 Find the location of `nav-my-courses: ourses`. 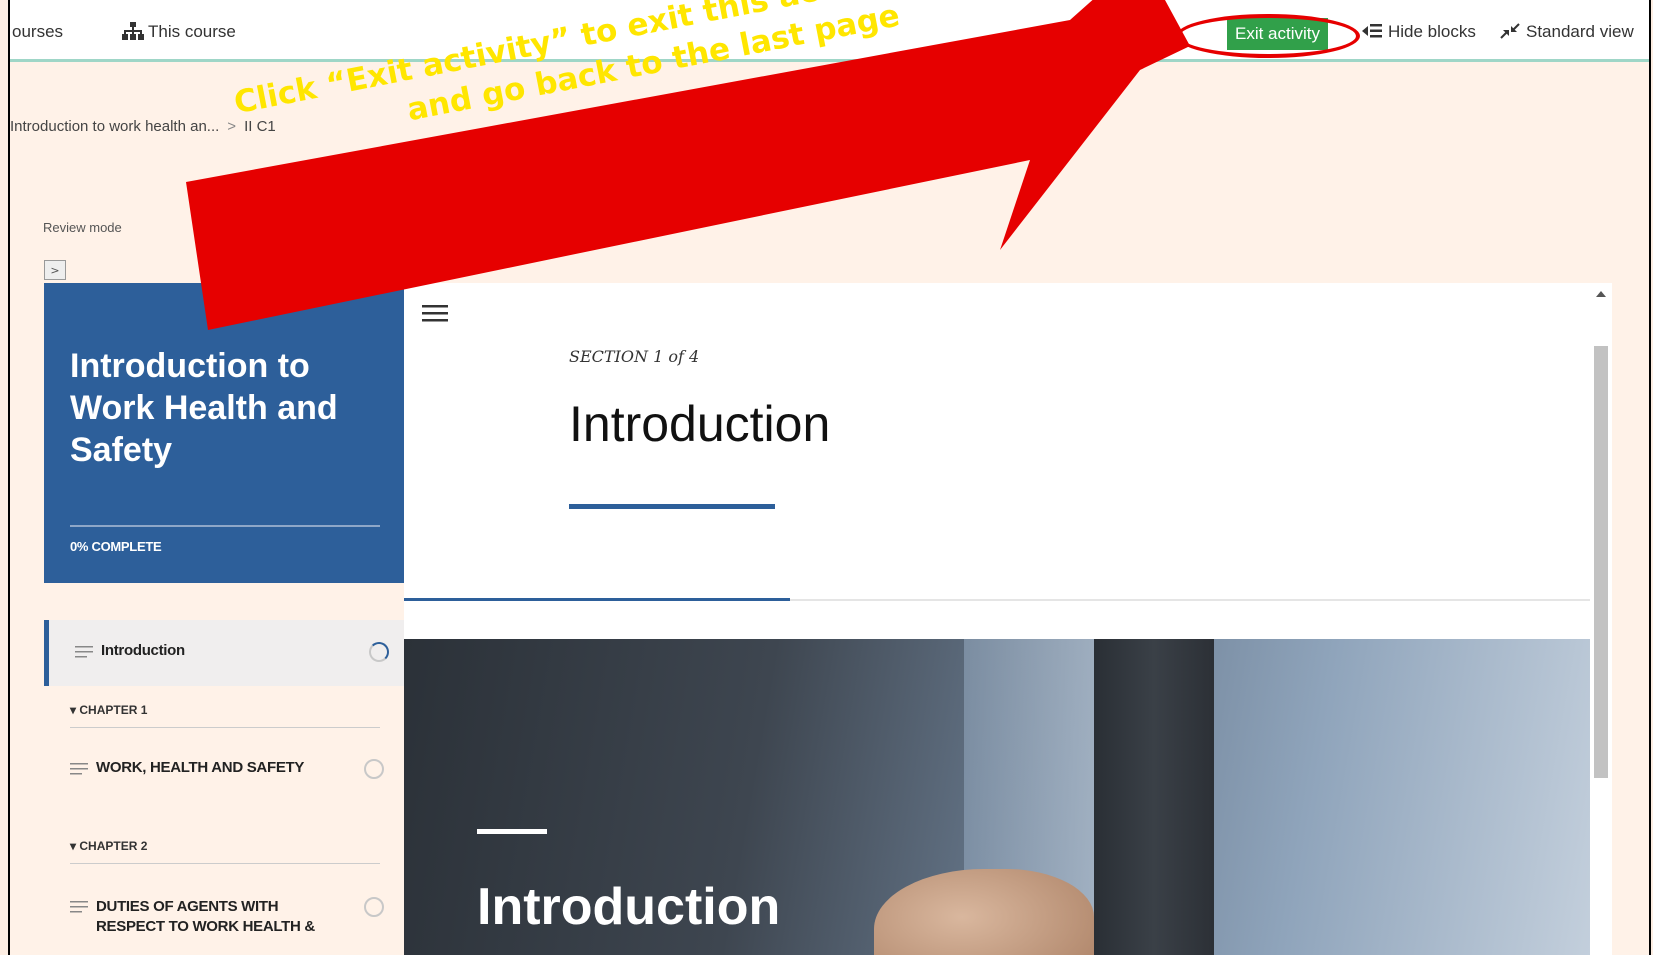

nav-my-courses: ourses is located at coordinates (37, 32).